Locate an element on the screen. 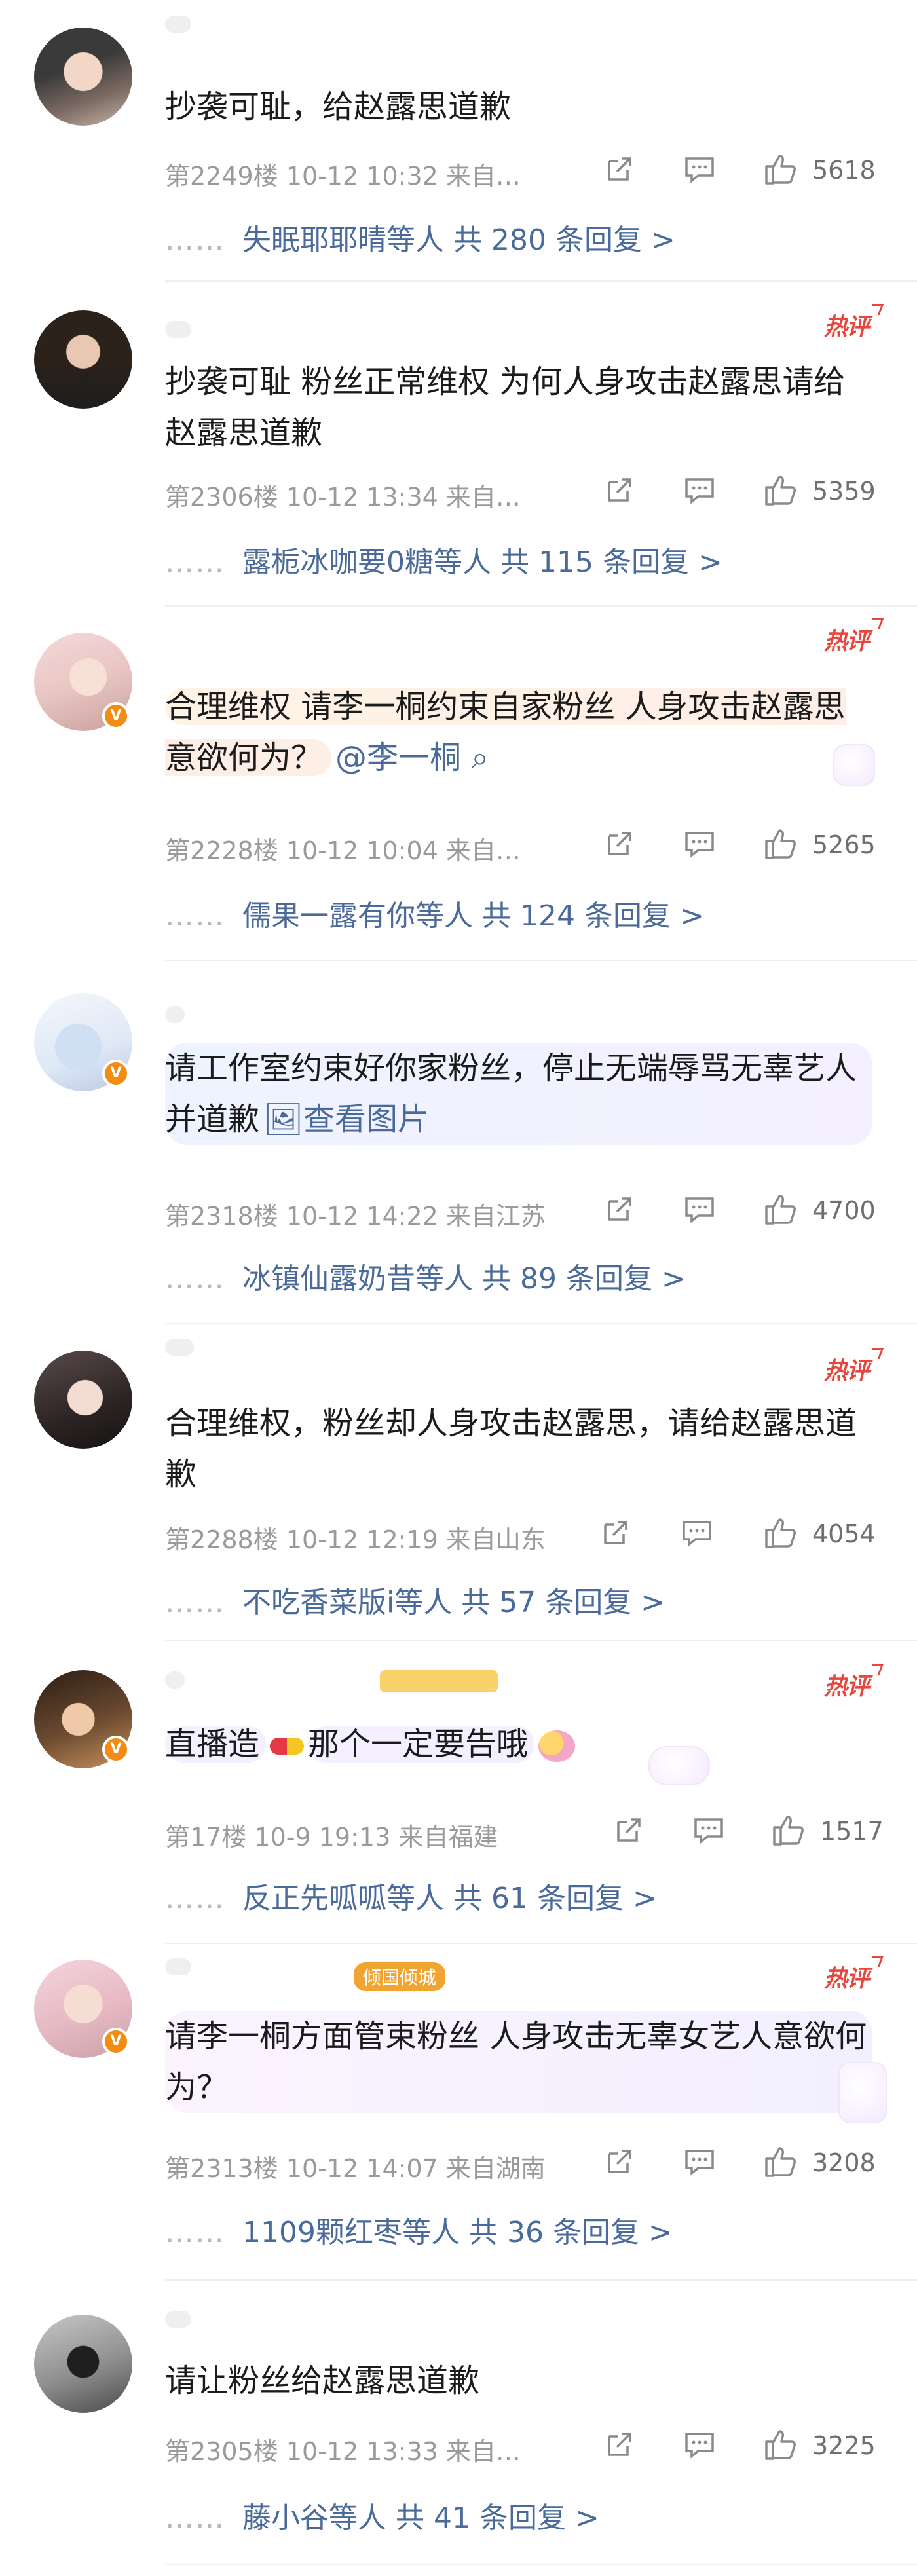 The image size is (917, 2576). reply-count-link: 共 115 条回复 > is located at coordinates (611, 562).